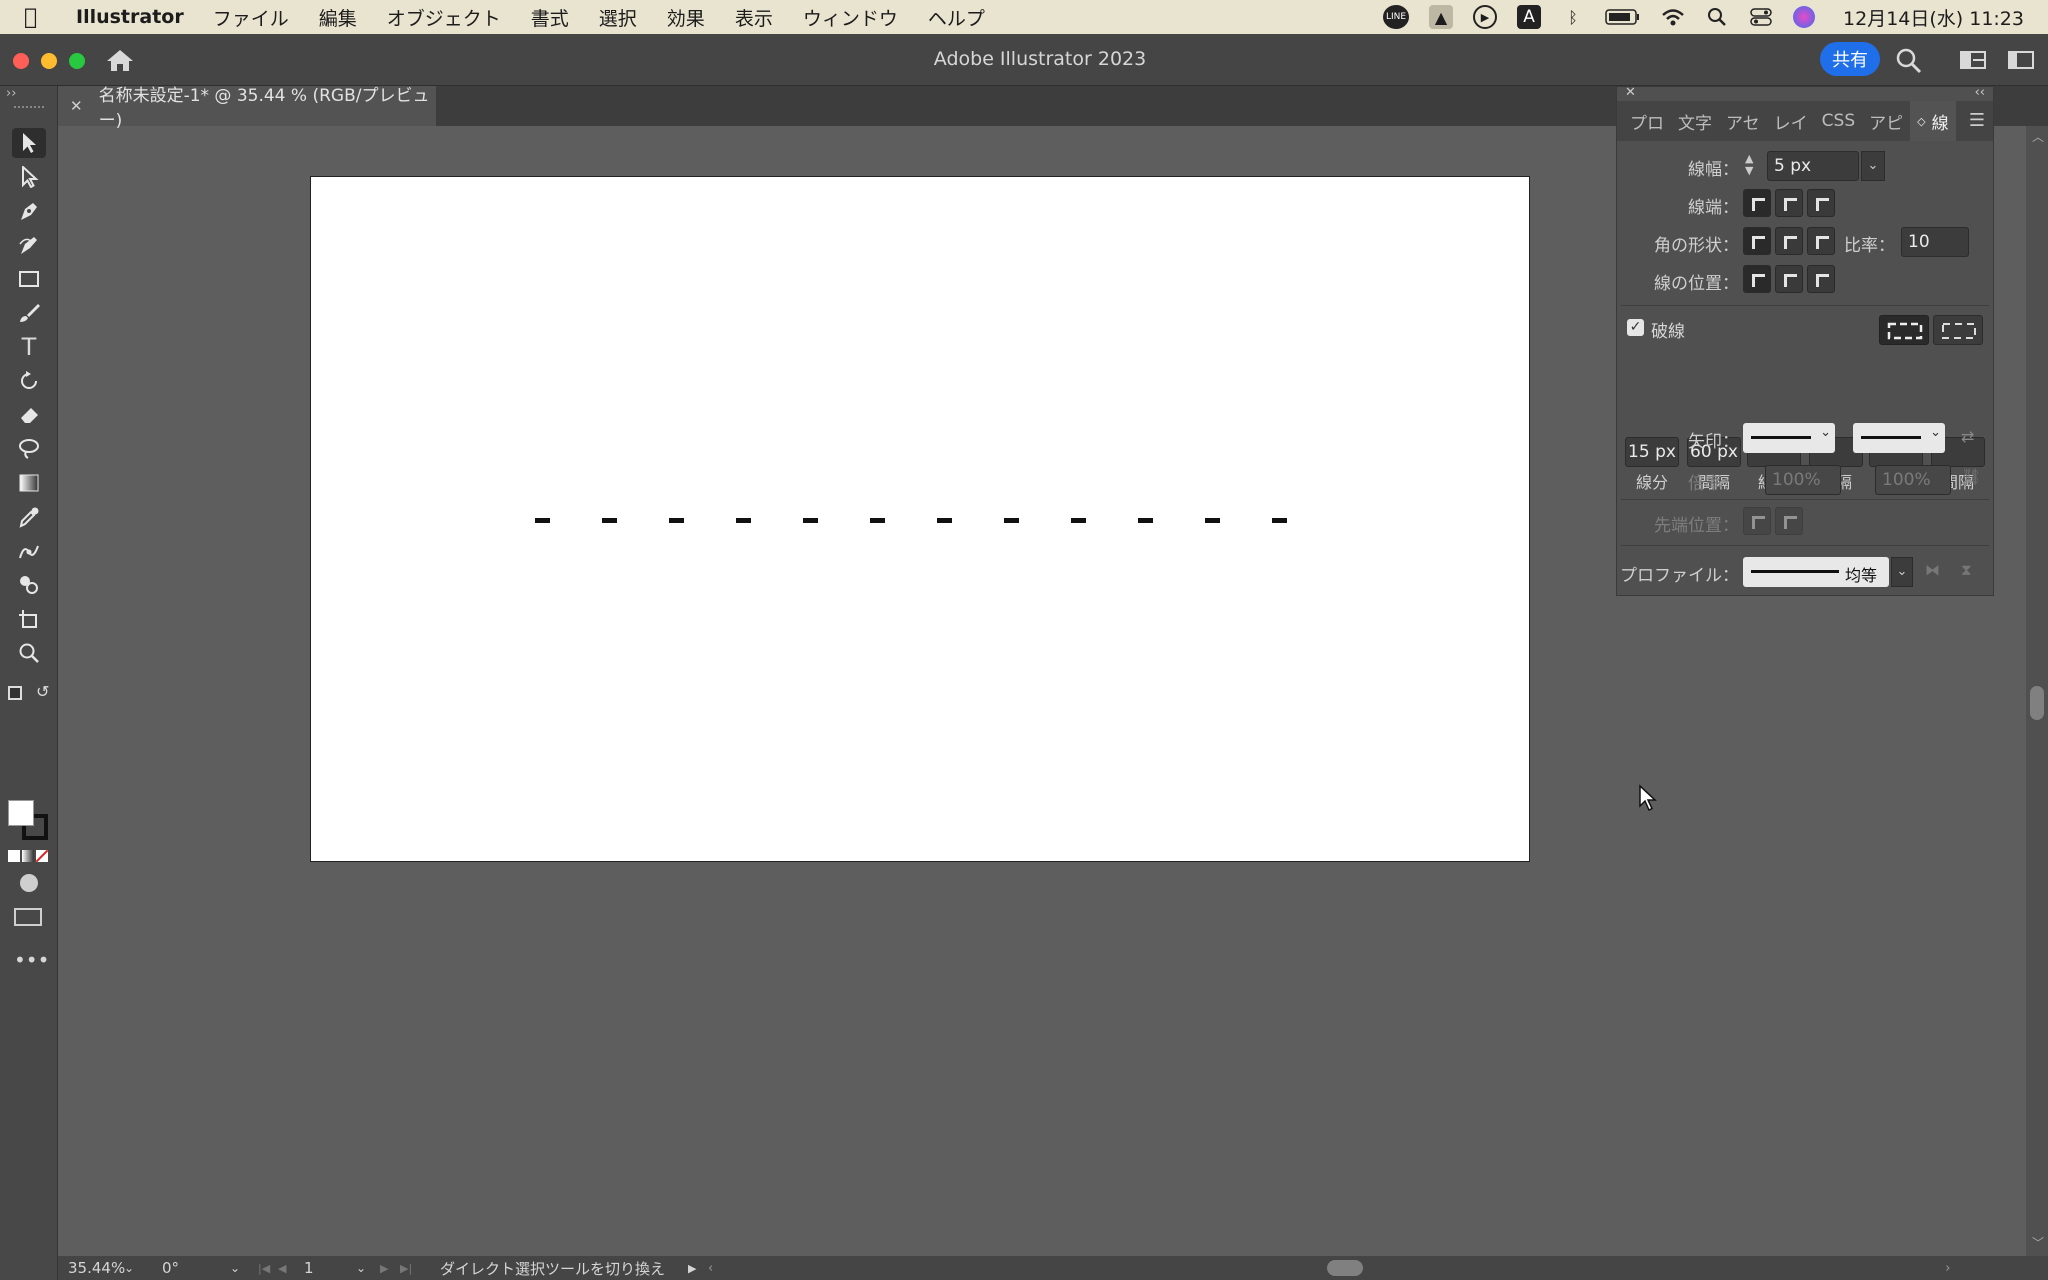  I want to click on zoom-window-button, so click(77, 61).